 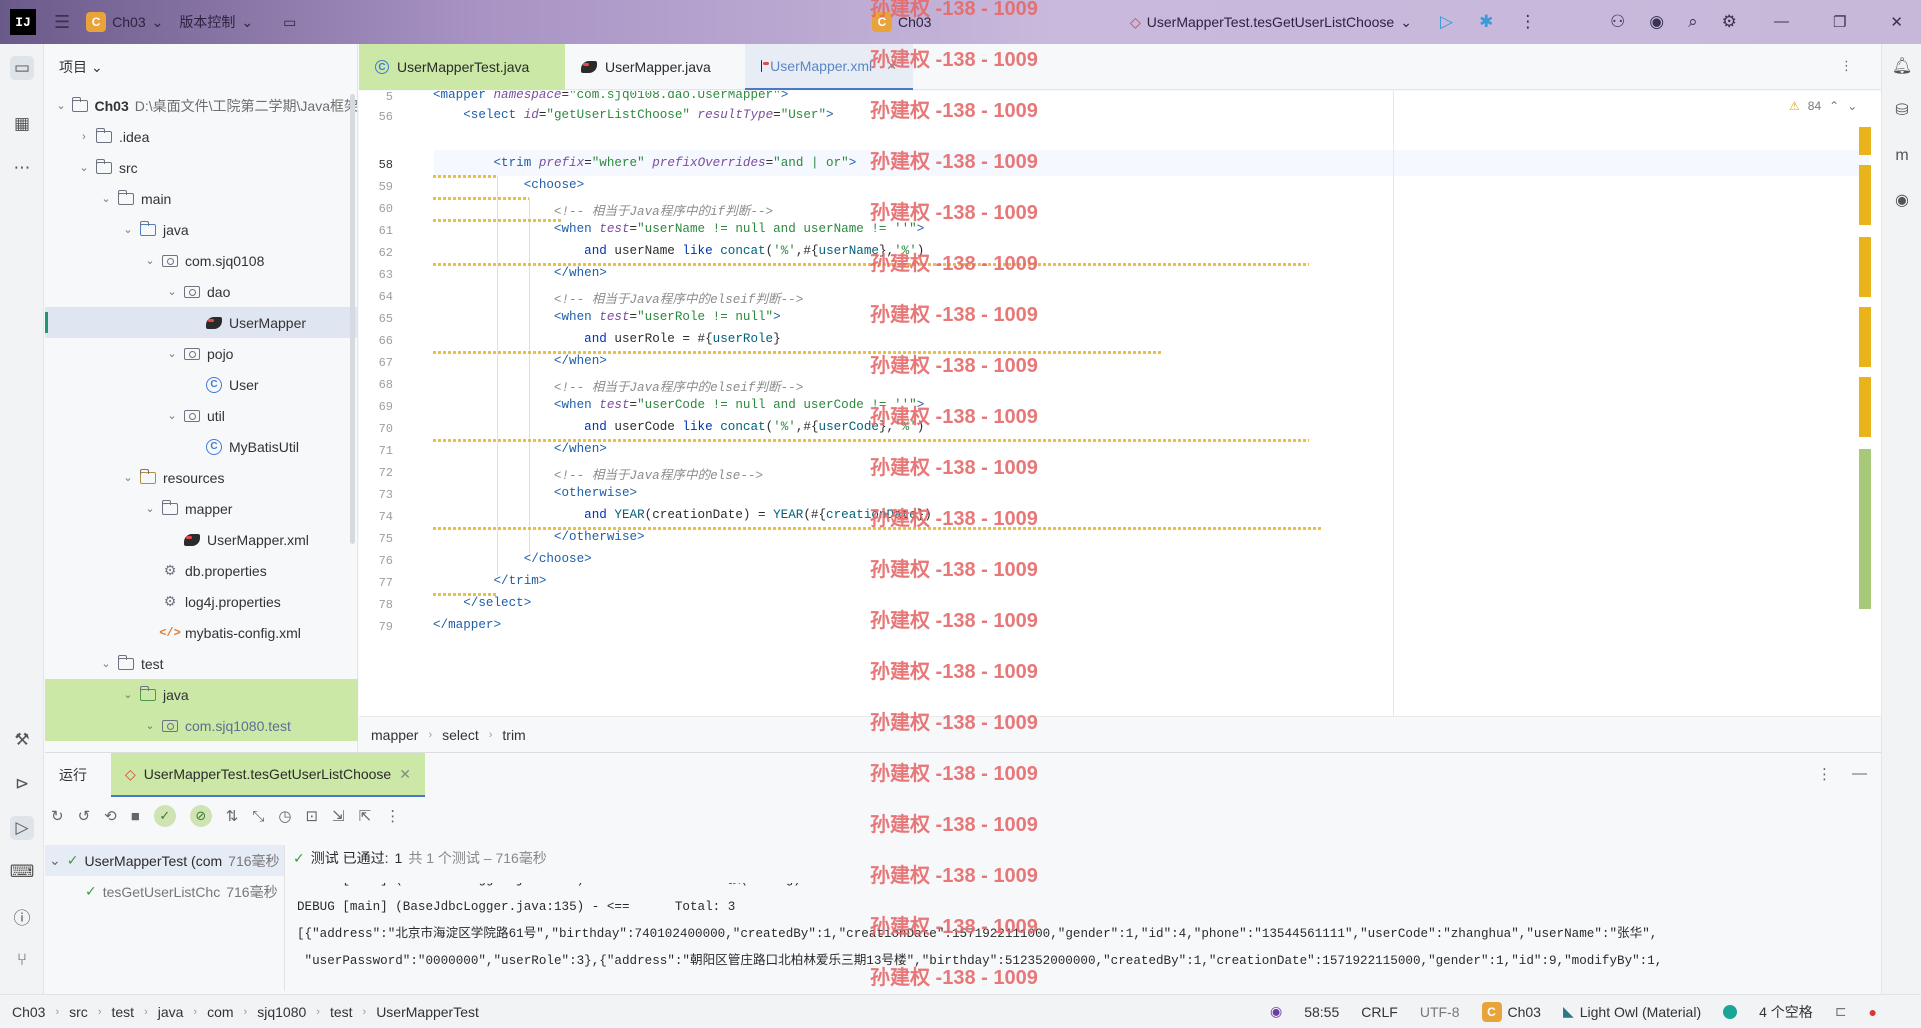 I want to click on services-tool-icon: ⊳, so click(x=22, y=784).